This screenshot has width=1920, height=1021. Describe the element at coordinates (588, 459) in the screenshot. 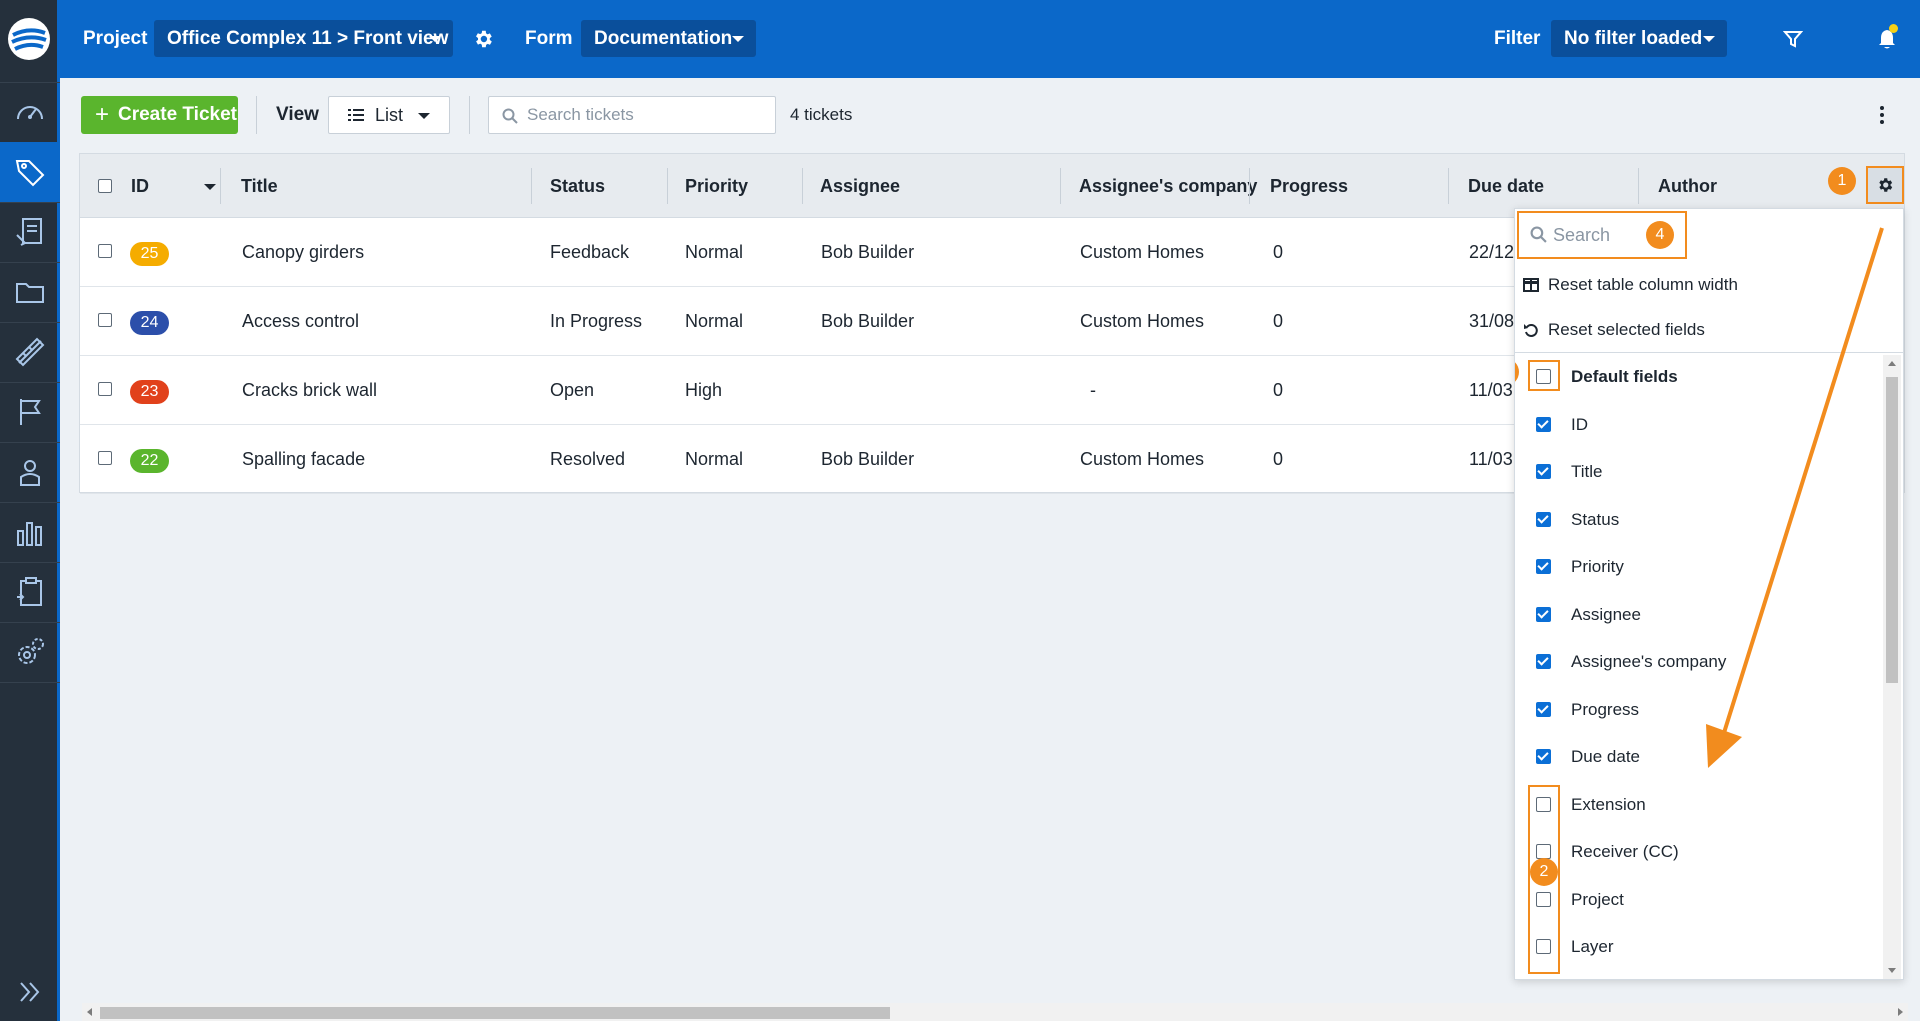

I see `cell-status: Resolved` at that location.